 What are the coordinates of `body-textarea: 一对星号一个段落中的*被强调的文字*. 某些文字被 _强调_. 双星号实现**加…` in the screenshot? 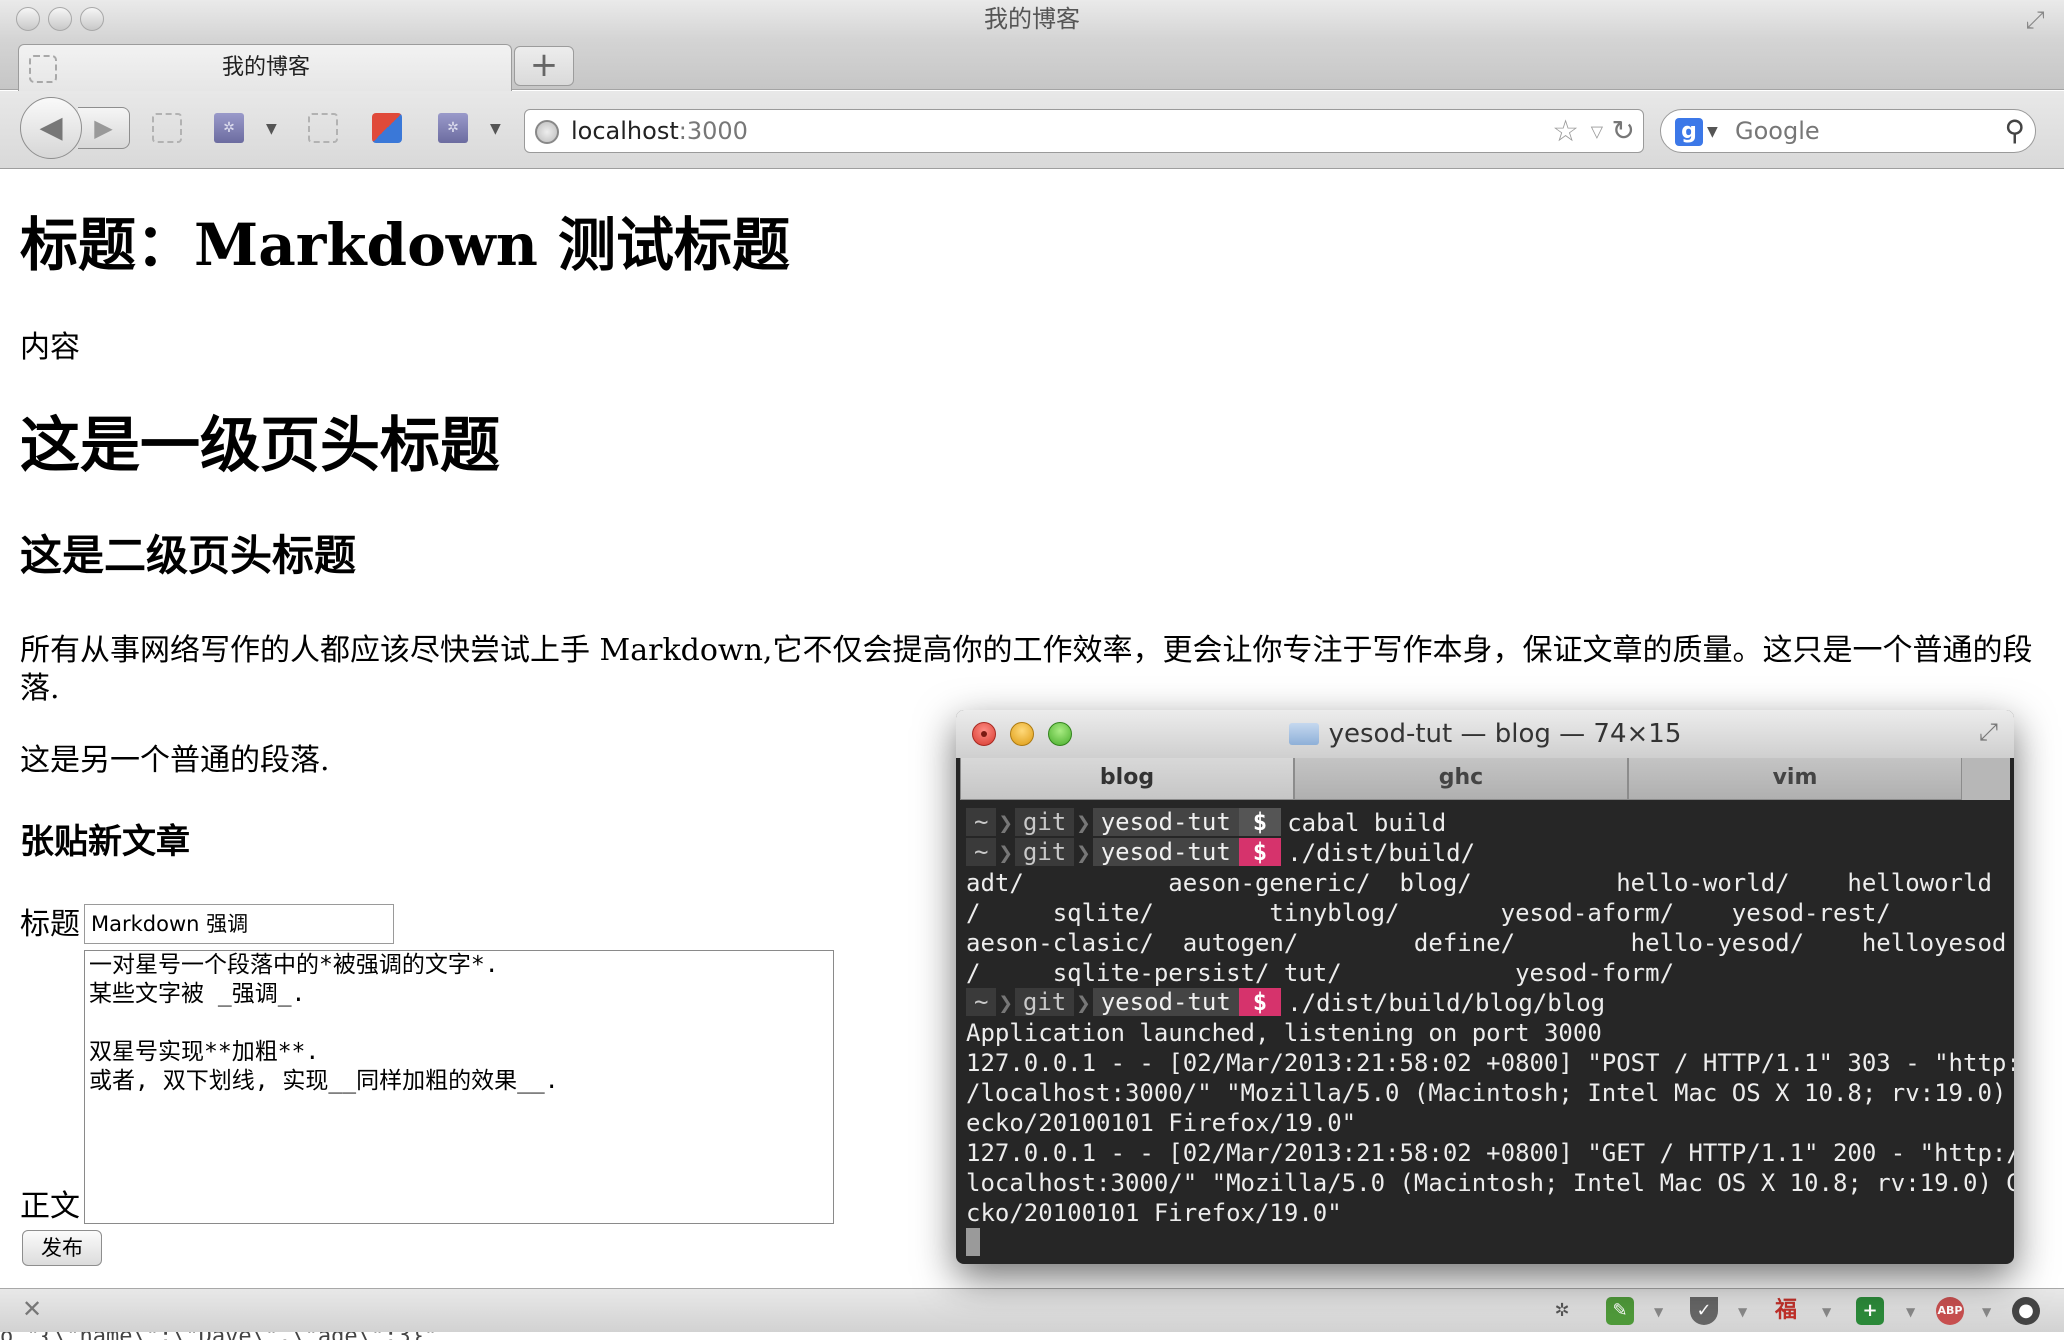 It's located at (459, 1087).